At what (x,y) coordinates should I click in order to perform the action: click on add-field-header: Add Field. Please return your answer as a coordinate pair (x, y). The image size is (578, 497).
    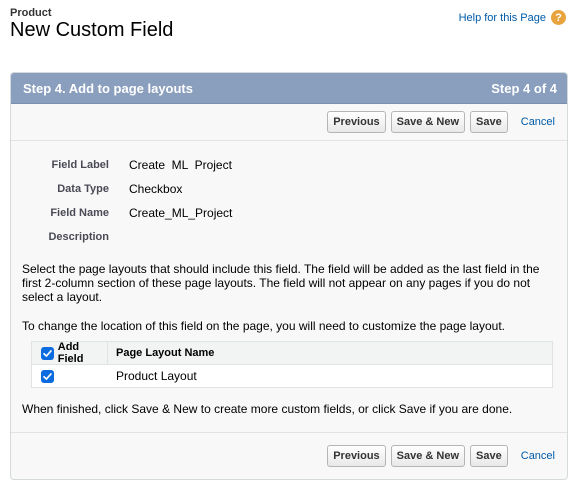
    Looking at the image, I should click on (70, 353).